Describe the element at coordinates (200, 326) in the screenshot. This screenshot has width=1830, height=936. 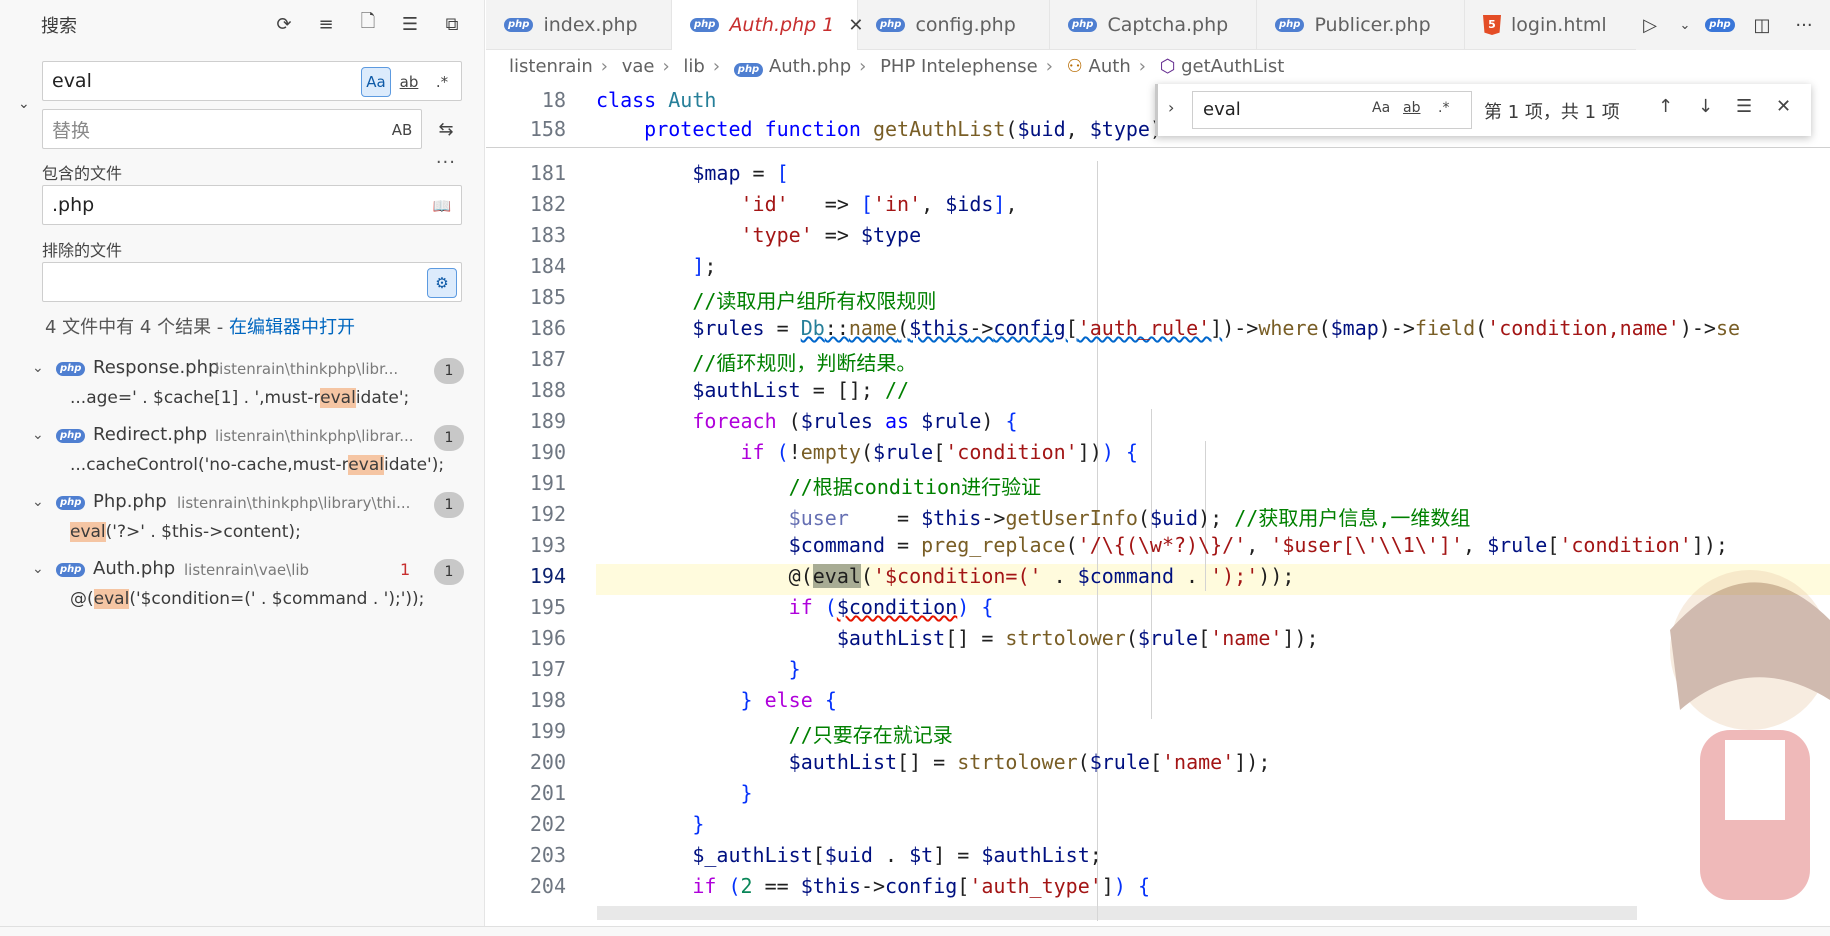
I see `results-summary: 4 文件中有 4 个结果 - 在编辑器中打开` at that location.